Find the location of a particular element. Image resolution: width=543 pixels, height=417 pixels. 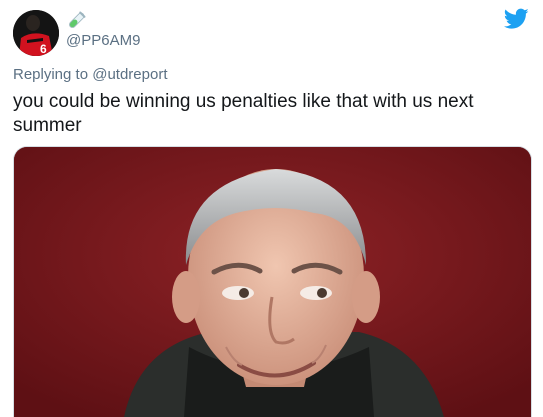

test-tube-emoji-icon is located at coordinates (77, 19).